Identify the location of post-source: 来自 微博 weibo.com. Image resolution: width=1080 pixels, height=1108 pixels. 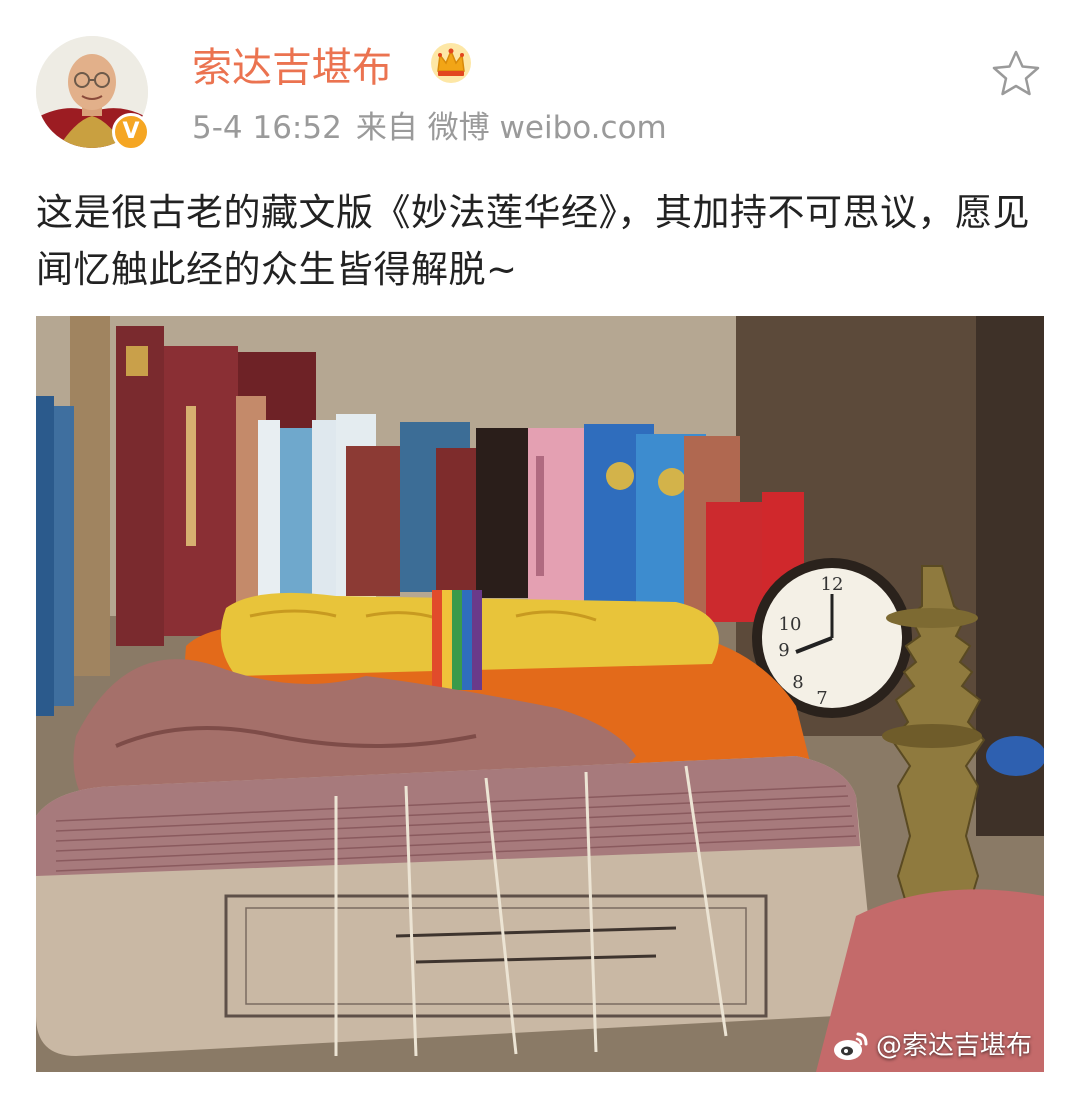
(511, 128).